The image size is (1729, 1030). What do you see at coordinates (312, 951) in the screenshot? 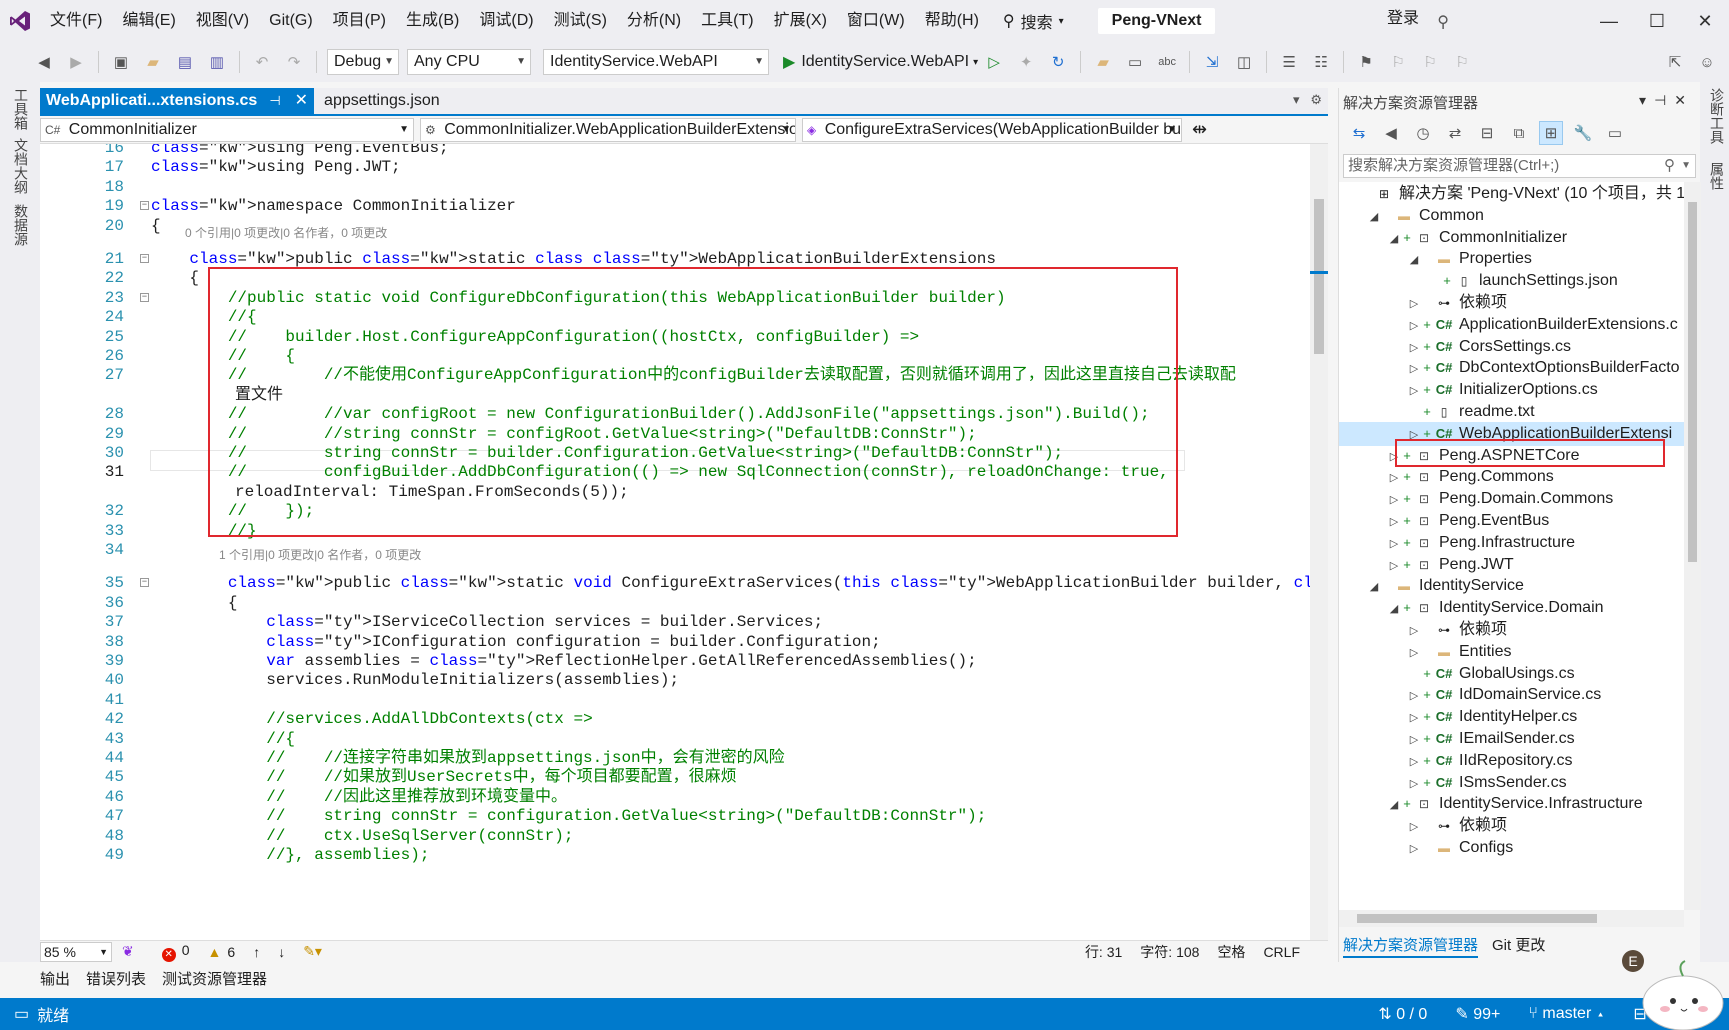
I see `cleanup-icon: ✎▾` at bounding box center [312, 951].